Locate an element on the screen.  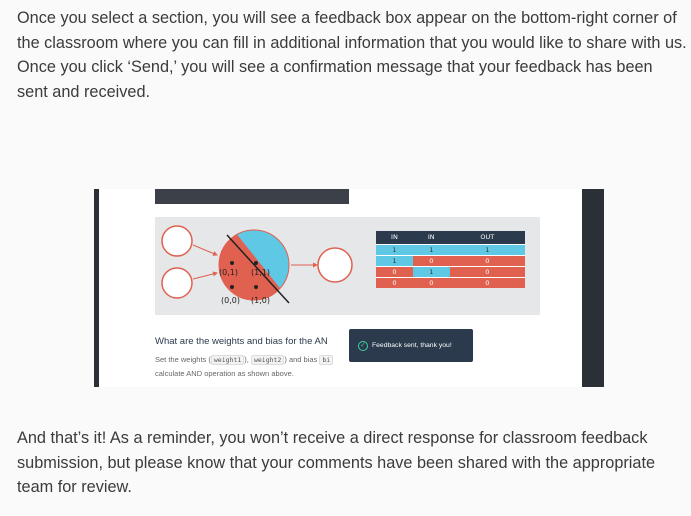
screenshot-left-edge is located at coordinates (96, 288).